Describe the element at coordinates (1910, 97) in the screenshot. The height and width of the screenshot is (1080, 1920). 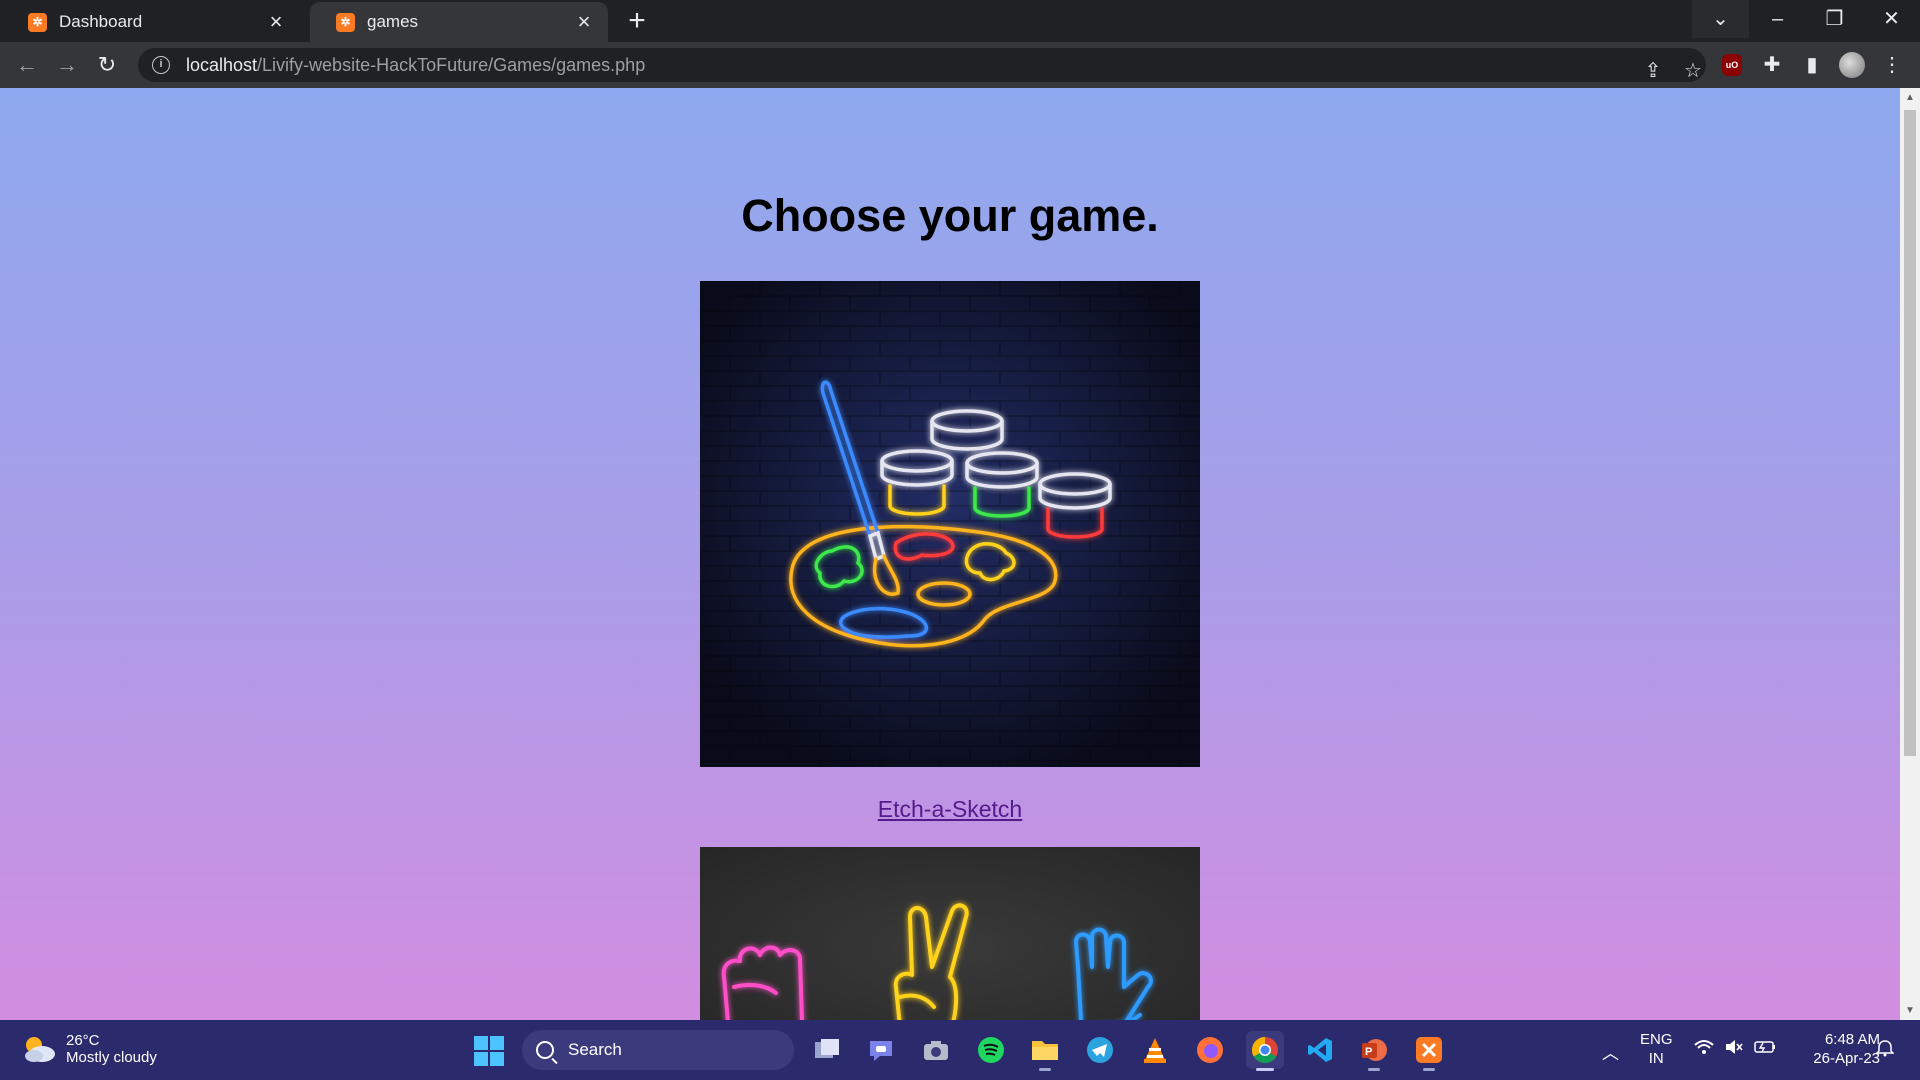
I see `scroll-up-arrow-icon: ▲` at that location.